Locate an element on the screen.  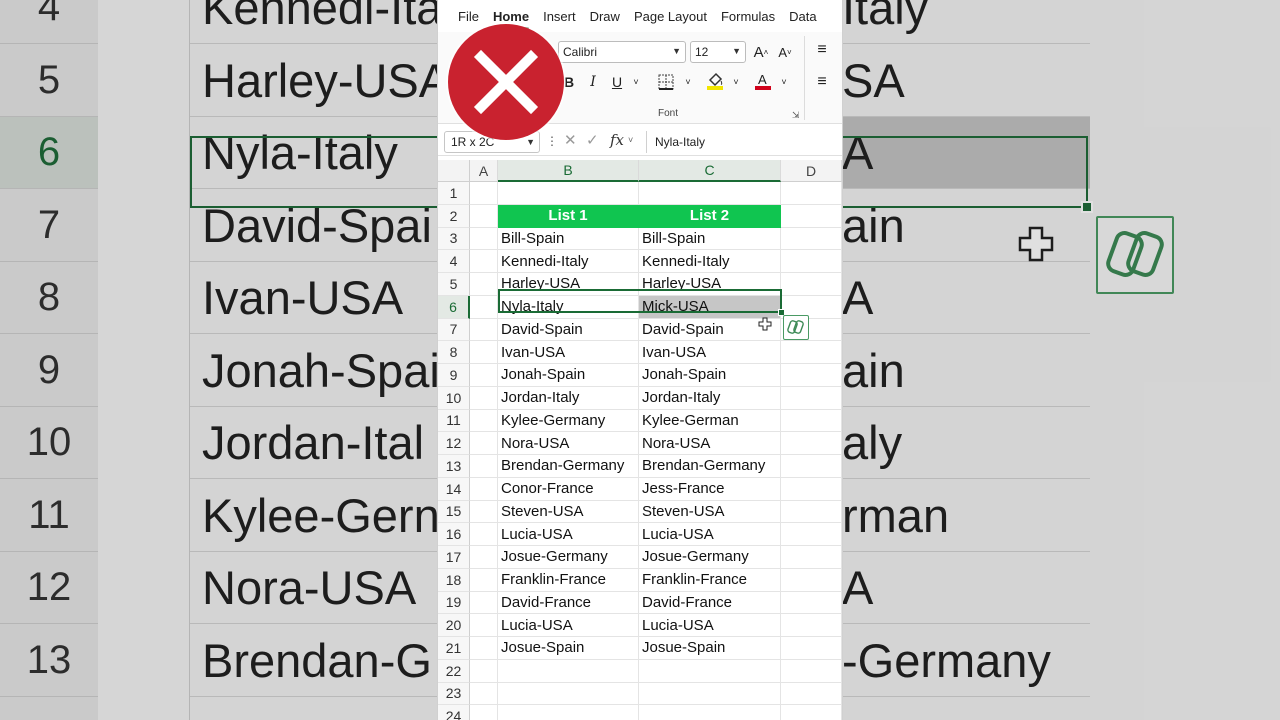
cell-c4: Kennedi-Italy is located at coordinates (710, 261).